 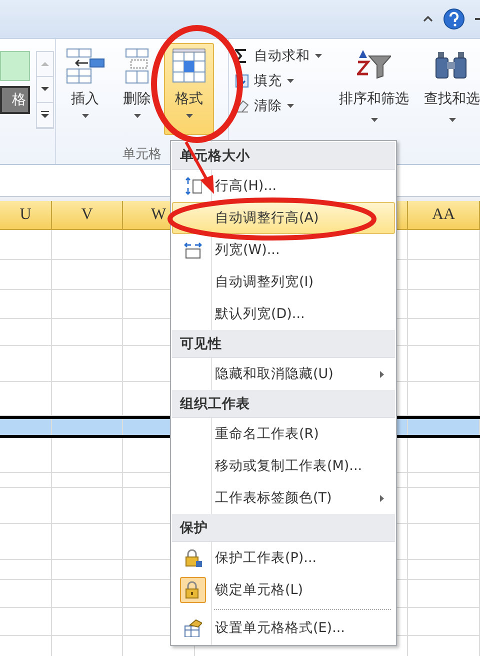 I want to click on menu-section-header: 可见性, so click(x=283, y=344).